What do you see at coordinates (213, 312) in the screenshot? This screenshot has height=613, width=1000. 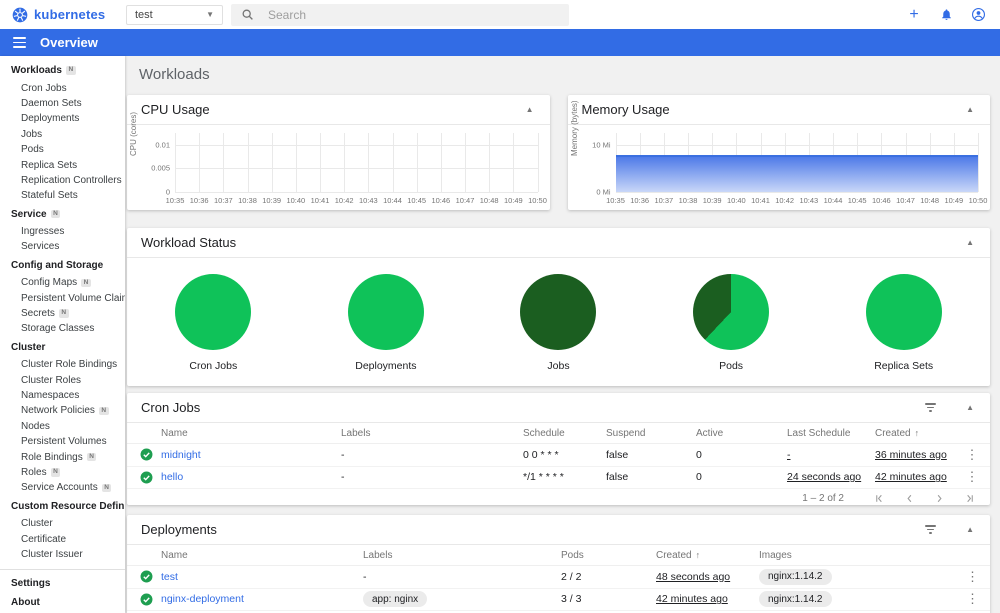 I see `pie-chart-cron-jobs` at bounding box center [213, 312].